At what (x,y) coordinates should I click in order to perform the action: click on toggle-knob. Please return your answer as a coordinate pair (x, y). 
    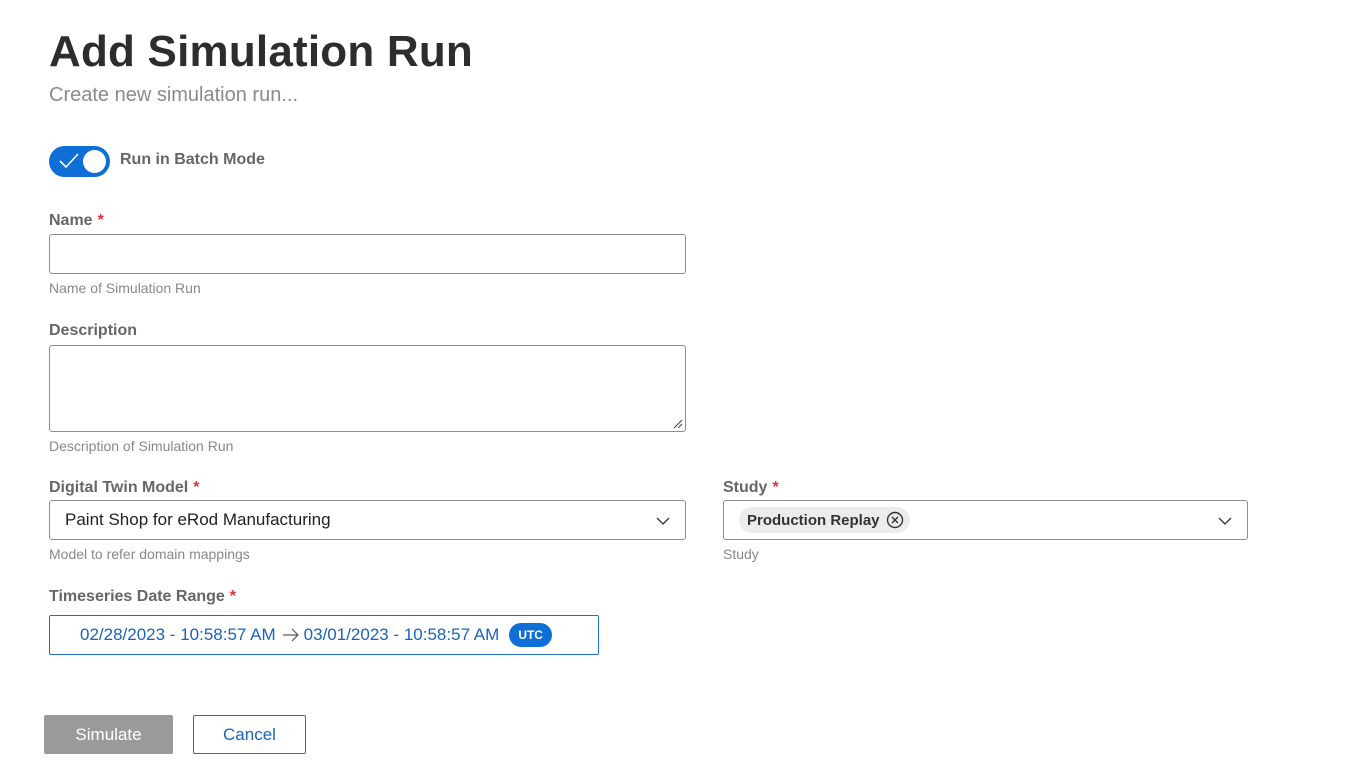
    Looking at the image, I should click on (94, 161).